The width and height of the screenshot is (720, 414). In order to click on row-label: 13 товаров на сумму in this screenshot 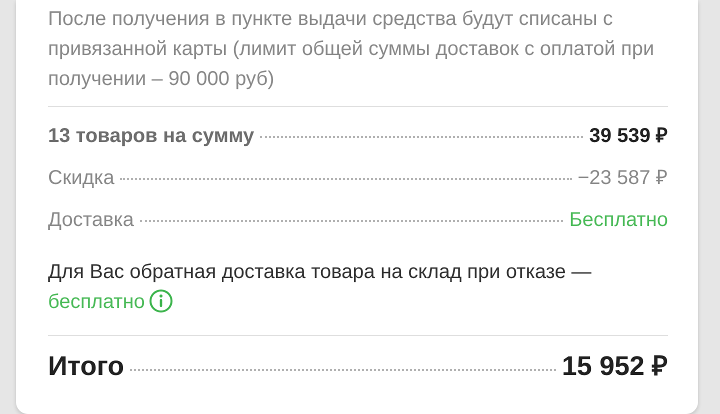, I will do `click(151, 136)`.